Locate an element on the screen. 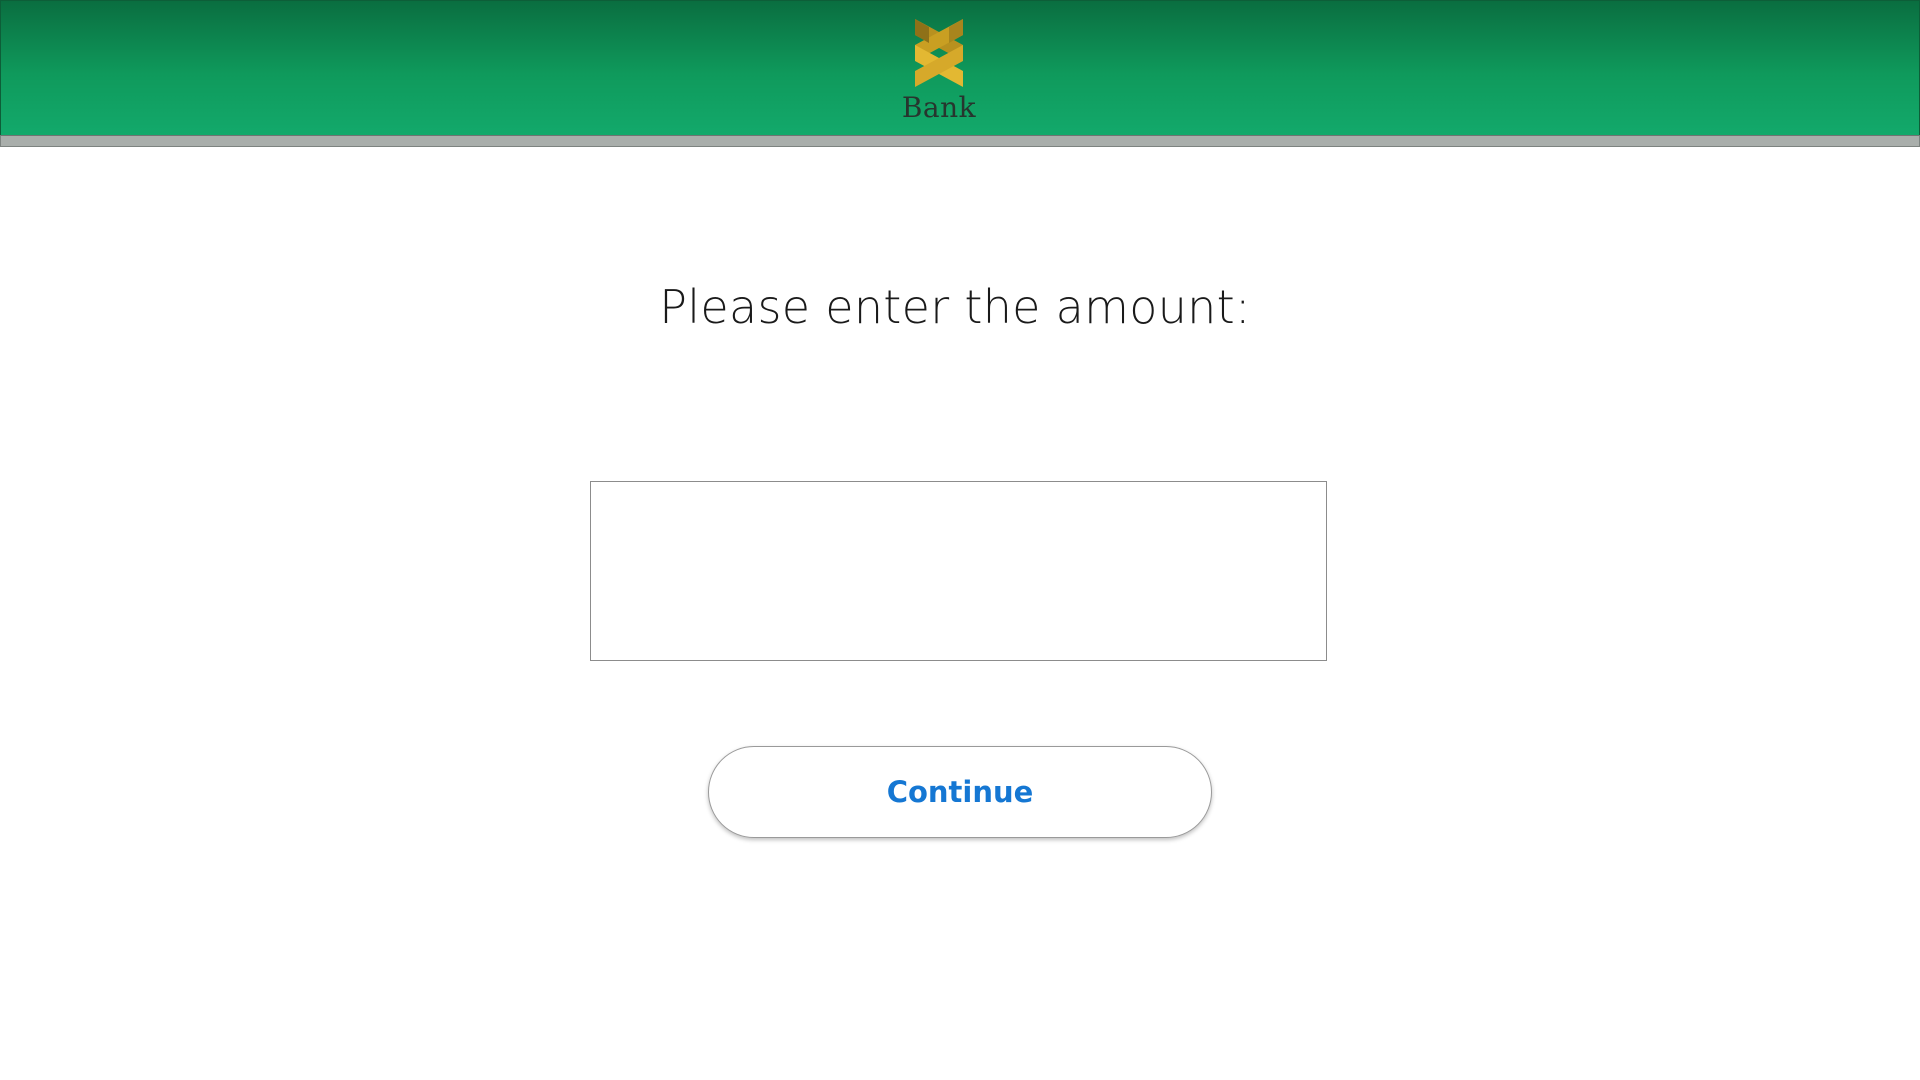 The image size is (1920, 1080). header: Bank is located at coordinates (960, 67).